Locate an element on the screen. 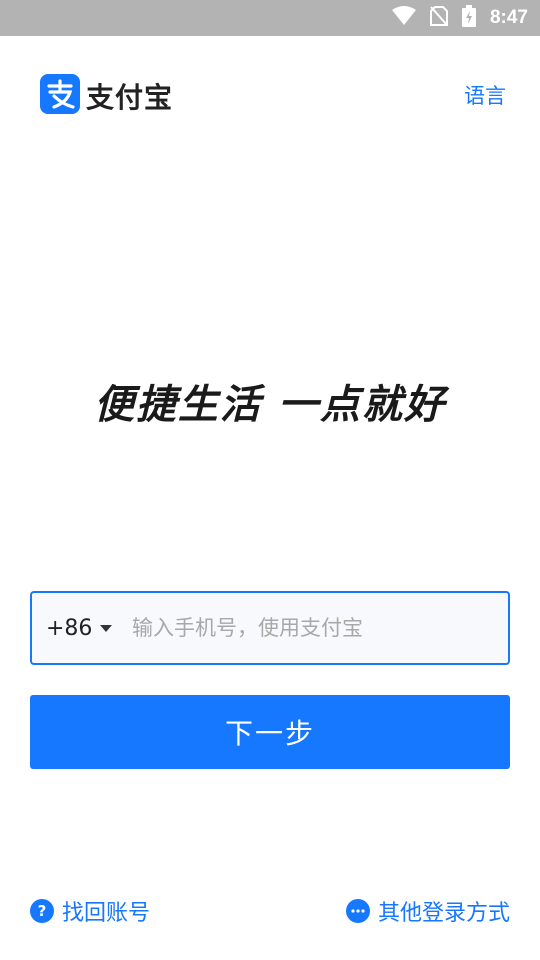 The image size is (540, 960). country-code-selector: +86 is located at coordinates (82, 628).